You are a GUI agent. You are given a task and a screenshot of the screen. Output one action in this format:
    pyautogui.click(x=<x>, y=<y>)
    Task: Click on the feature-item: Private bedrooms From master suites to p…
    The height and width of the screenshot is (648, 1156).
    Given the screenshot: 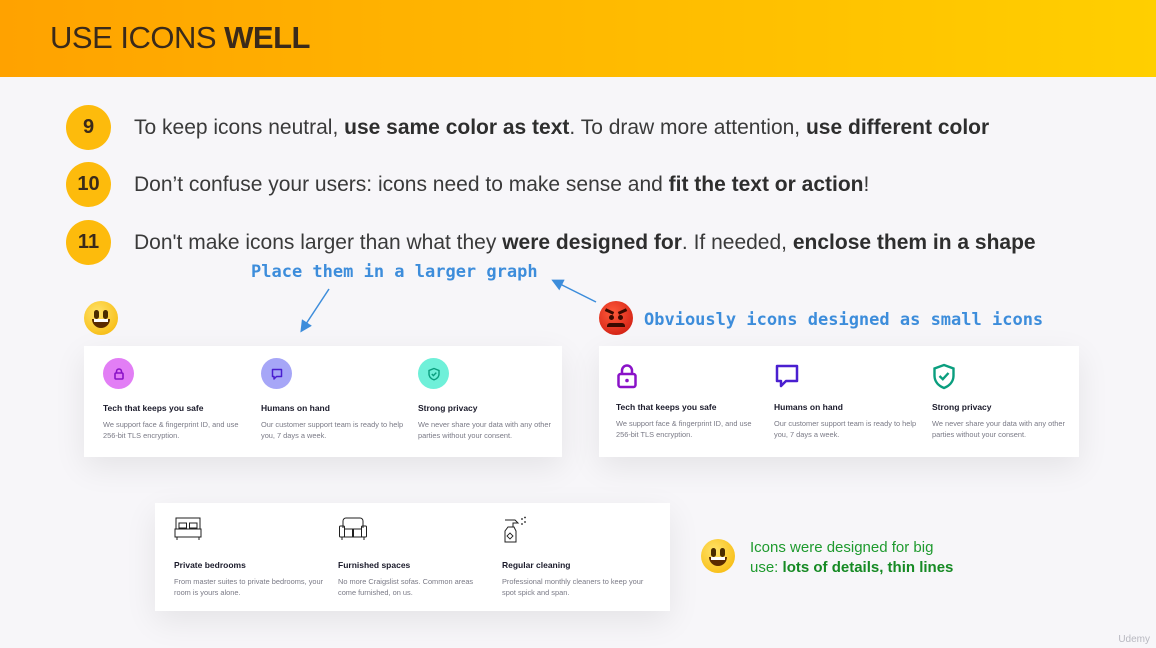 What is the action you would take?
    pyautogui.click(x=249, y=557)
    